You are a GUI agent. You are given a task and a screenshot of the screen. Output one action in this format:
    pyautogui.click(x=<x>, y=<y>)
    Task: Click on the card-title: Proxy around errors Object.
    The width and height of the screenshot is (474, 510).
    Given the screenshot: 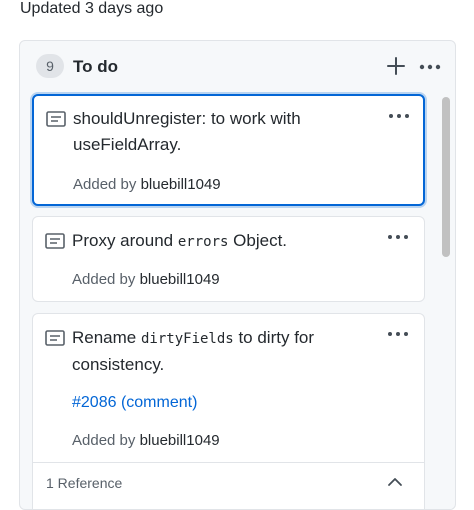 What is the action you would take?
    pyautogui.click(x=222, y=241)
    